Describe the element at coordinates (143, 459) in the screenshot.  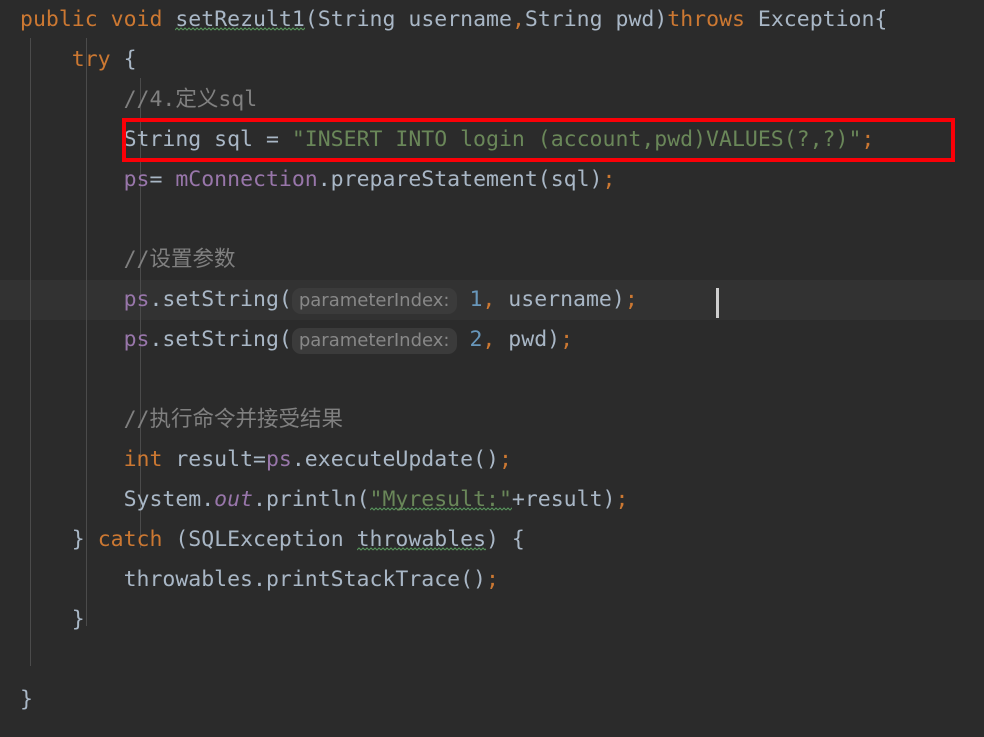
I see `code-token: int` at that location.